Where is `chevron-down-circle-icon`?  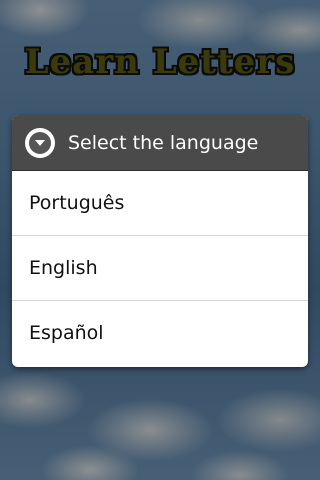
chevron-down-circle-icon is located at coordinates (40, 142).